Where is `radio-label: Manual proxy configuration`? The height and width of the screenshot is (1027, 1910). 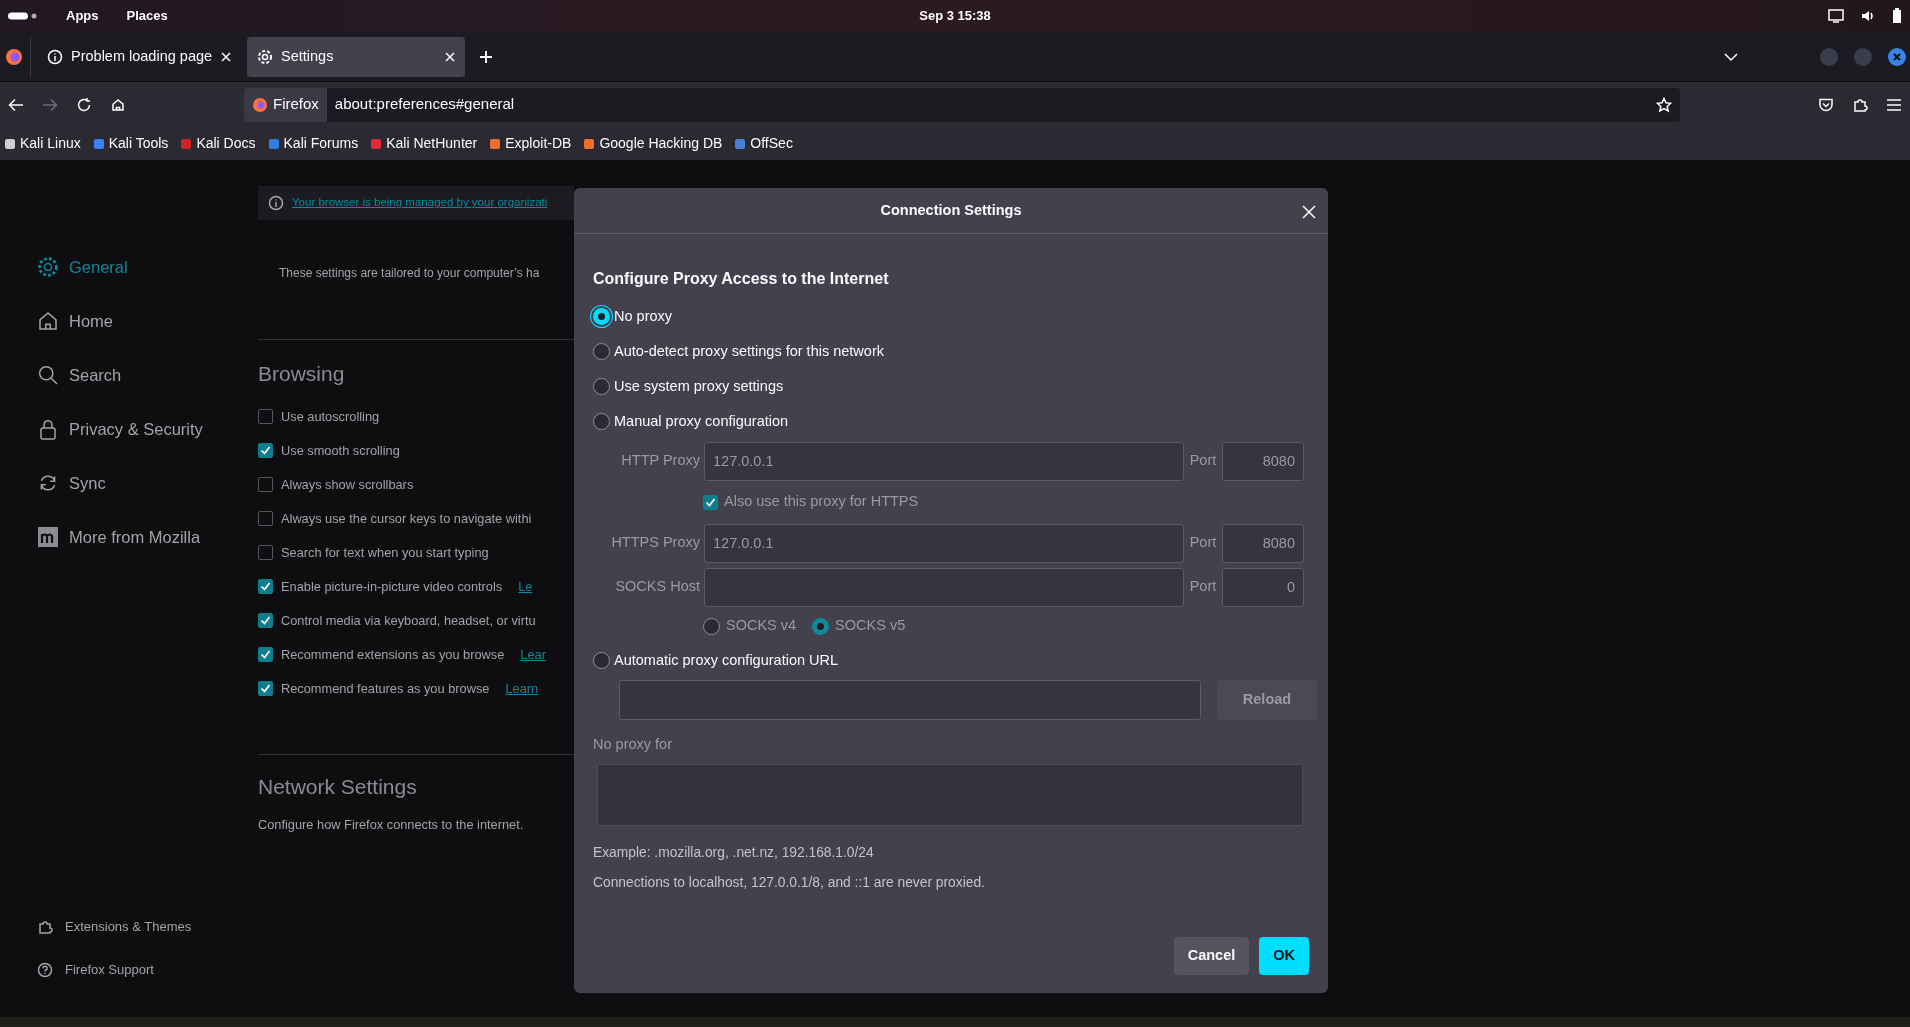
radio-label: Manual proxy configuration is located at coordinates (701, 421).